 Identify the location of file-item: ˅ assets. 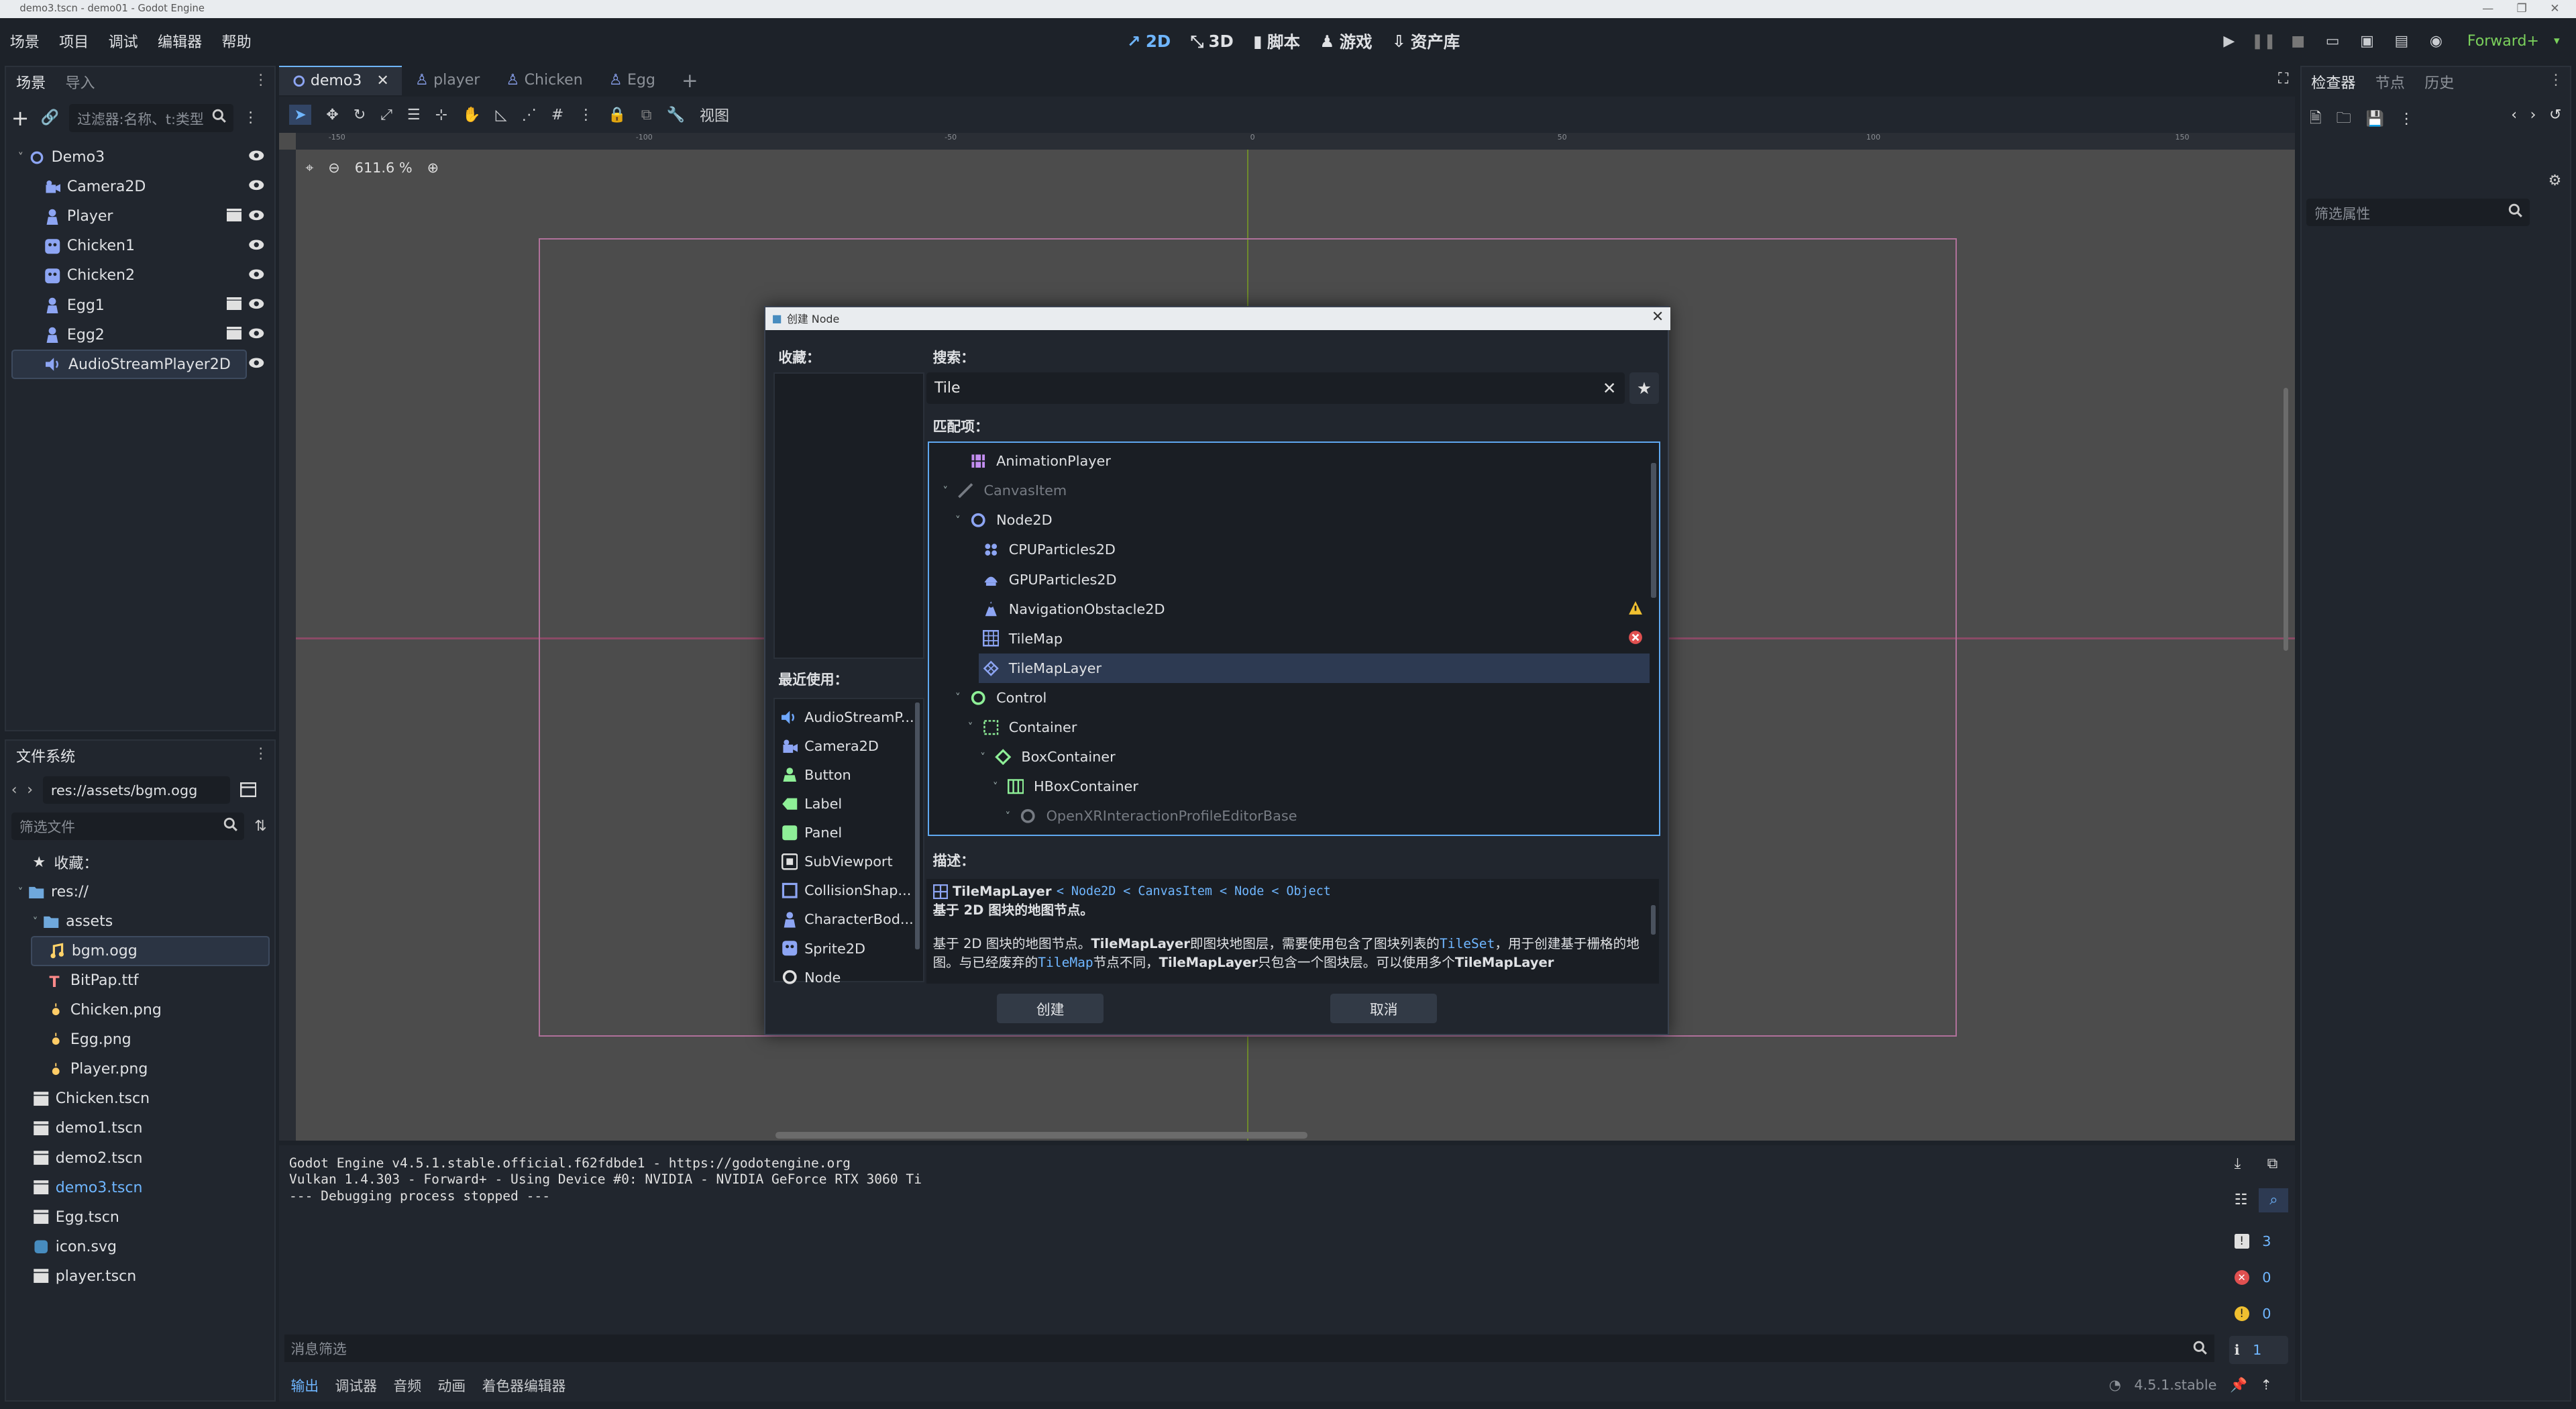
(140, 921).